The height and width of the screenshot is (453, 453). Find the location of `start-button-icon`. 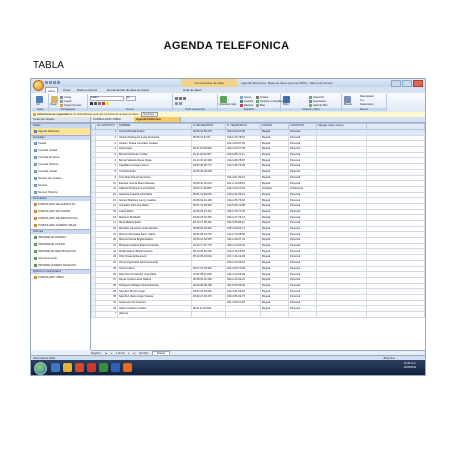

start-button-icon is located at coordinates (40, 368).